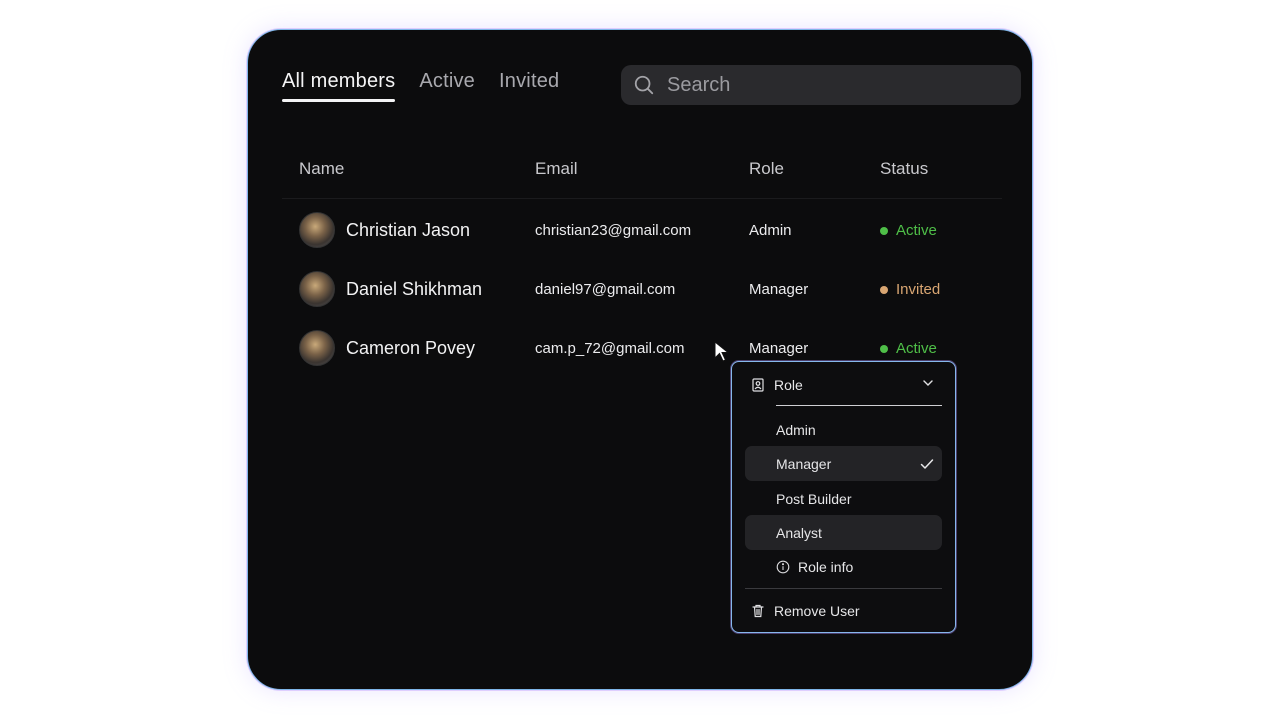 This screenshot has height=720, width=1280. Describe the element at coordinates (845, 385) in the screenshot. I see `role-dropdown-header: Role` at that location.